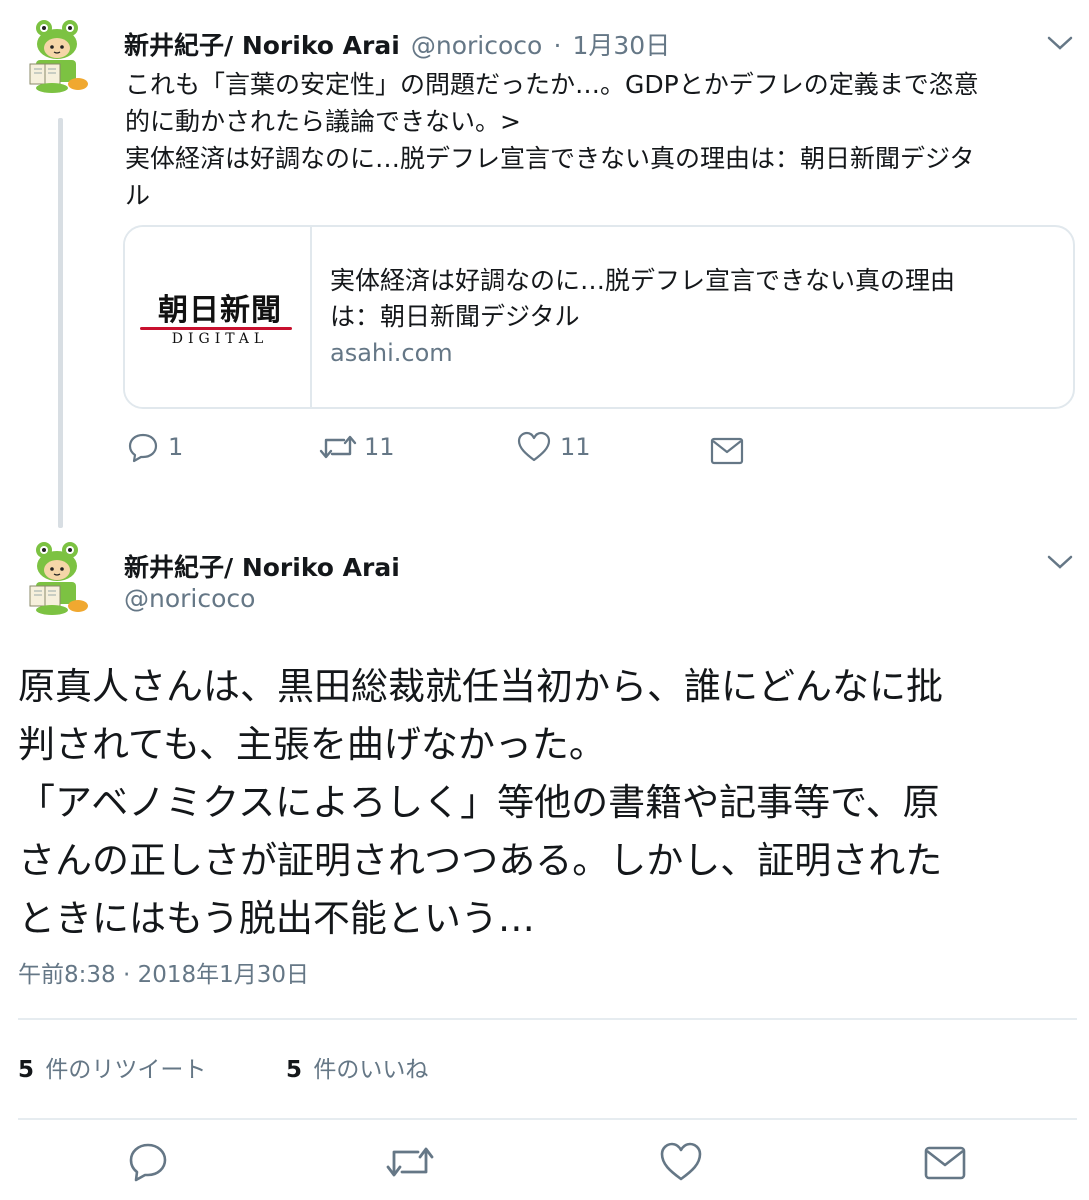  Describe the element at coordinates (480, 860) in the screenshot. I see `tweet-text-line: さんの正しさが証明されつつある。しかし、証明された` at that location.